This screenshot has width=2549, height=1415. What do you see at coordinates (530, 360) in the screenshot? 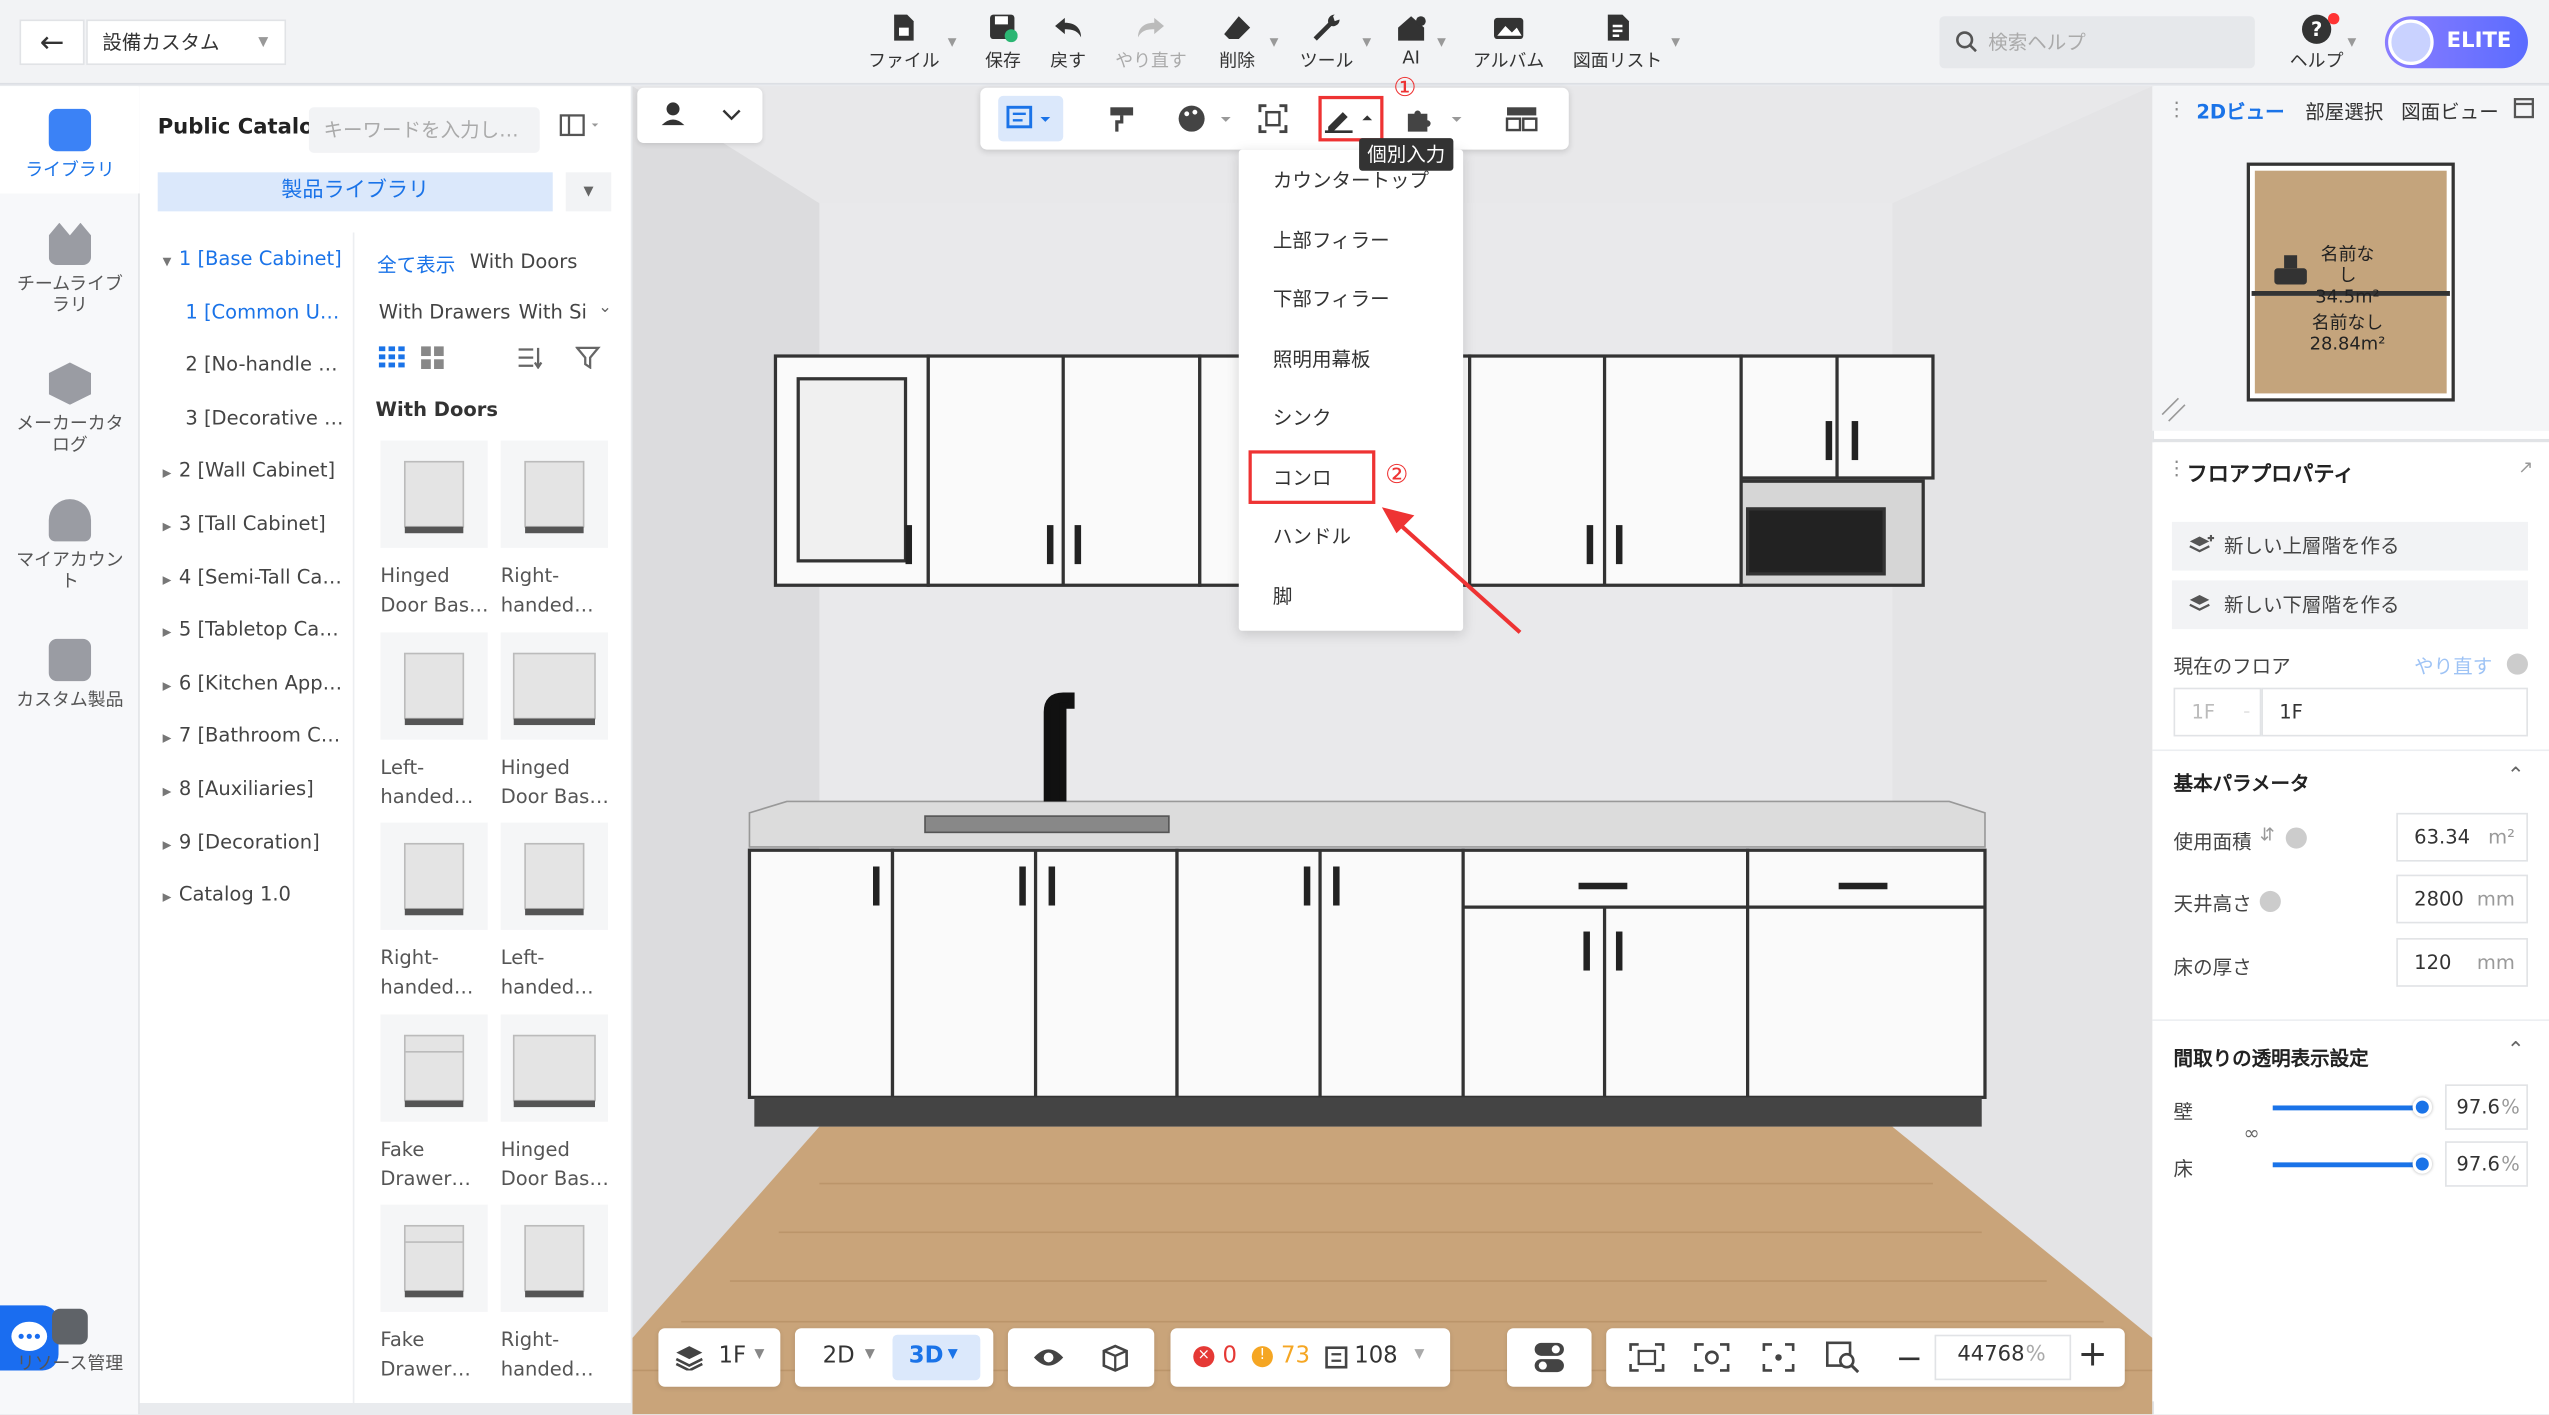
I see `sort-icon` at bounding box center [530, 360].